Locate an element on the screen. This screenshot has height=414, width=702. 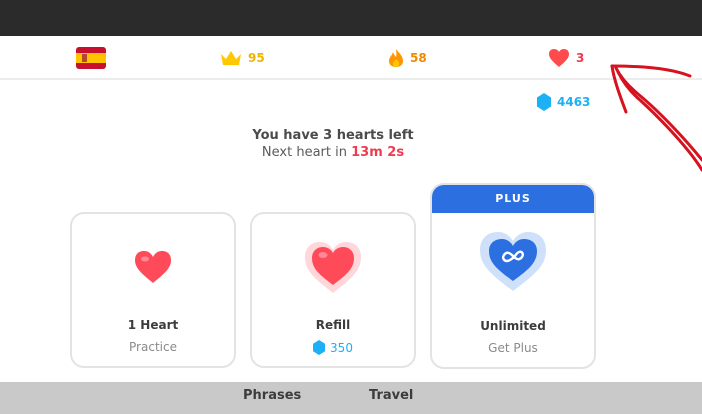
next-heart-timer: 13m 2s is located at coordinates (378, 152).